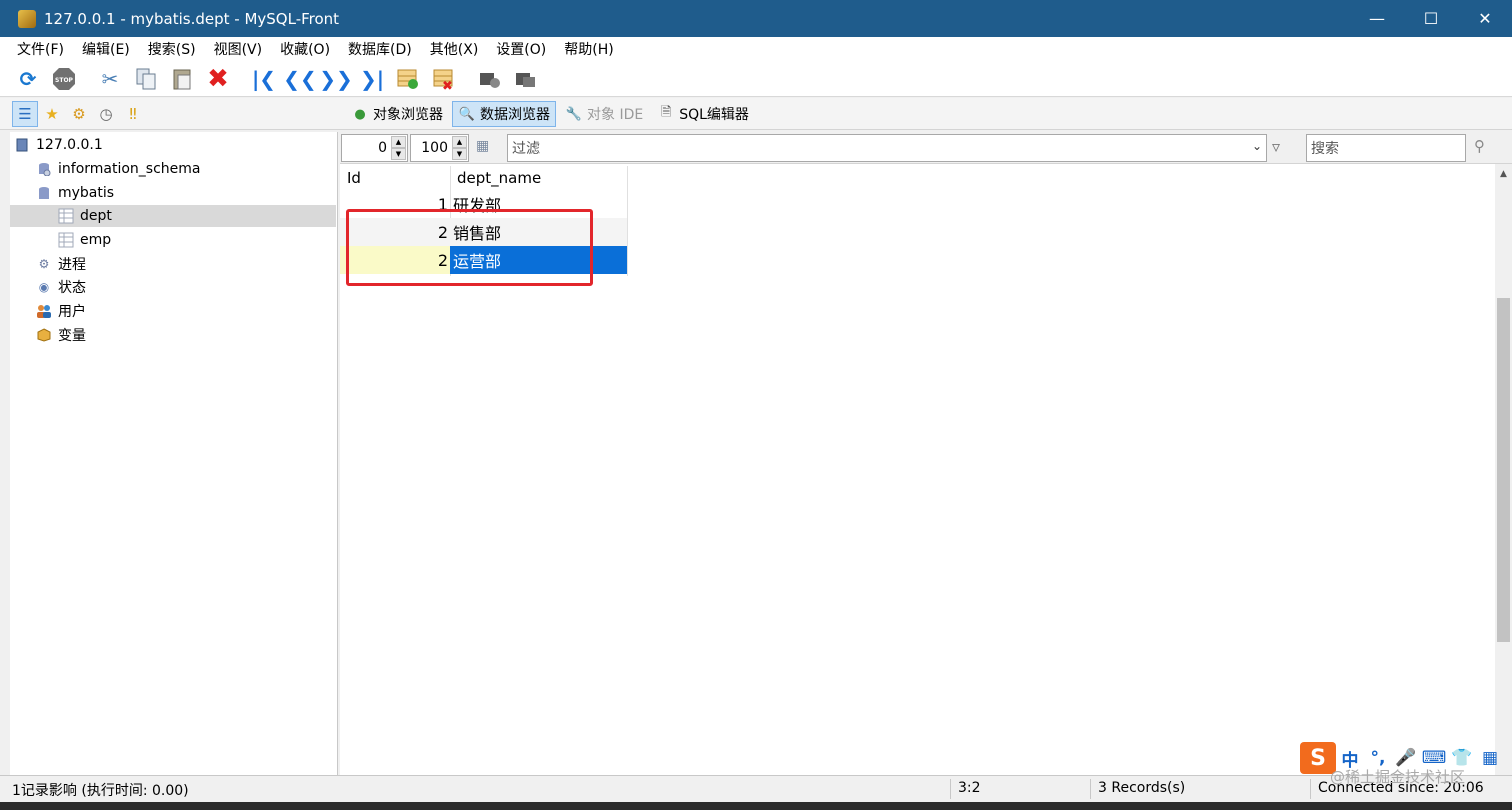 The height and width of the screenshot is (810, 1512). I want to click on window-title: 127.0.0.1 - mybatis.dept - MySQL-Front, so click(192, 18).